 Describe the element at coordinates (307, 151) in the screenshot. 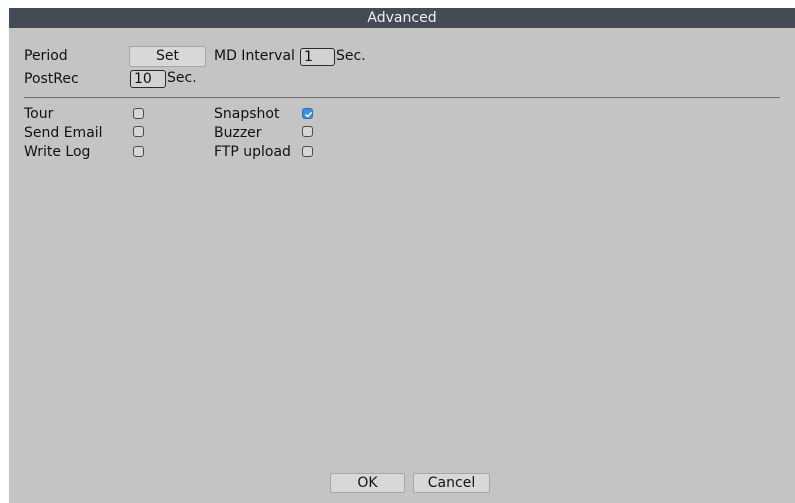

I see `ftp-upload-checkbox` at that location.